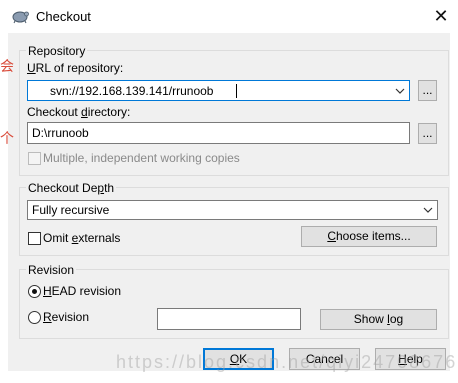 This screenshot has height=383, width=458. I want to click on window-title: Checkout, so click(63, 16).